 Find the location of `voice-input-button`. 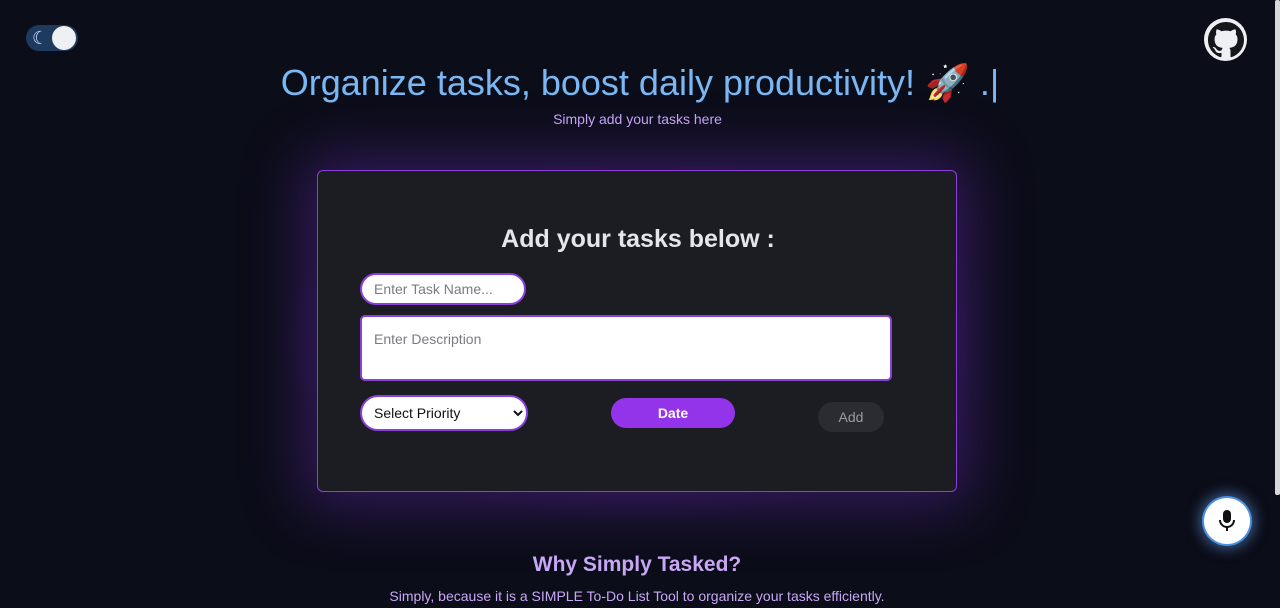

voice-input-button is located at coordinates (1227, 521).